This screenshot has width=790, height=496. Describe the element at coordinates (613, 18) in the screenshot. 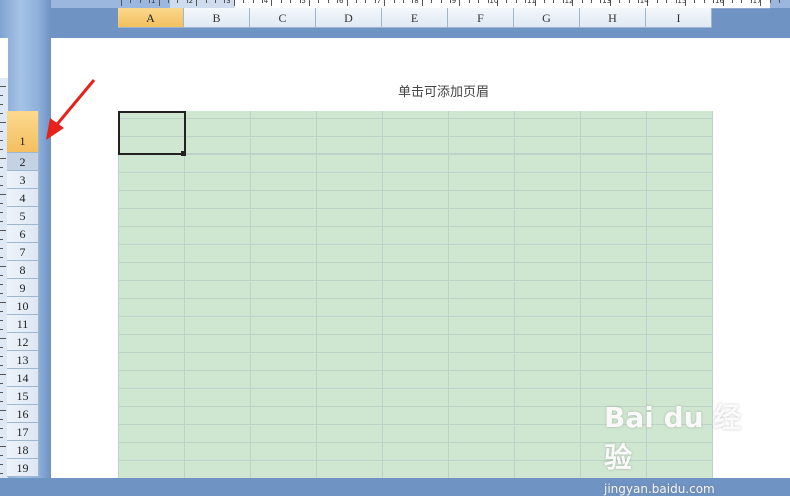

I see `column-header-h: H` at that location.